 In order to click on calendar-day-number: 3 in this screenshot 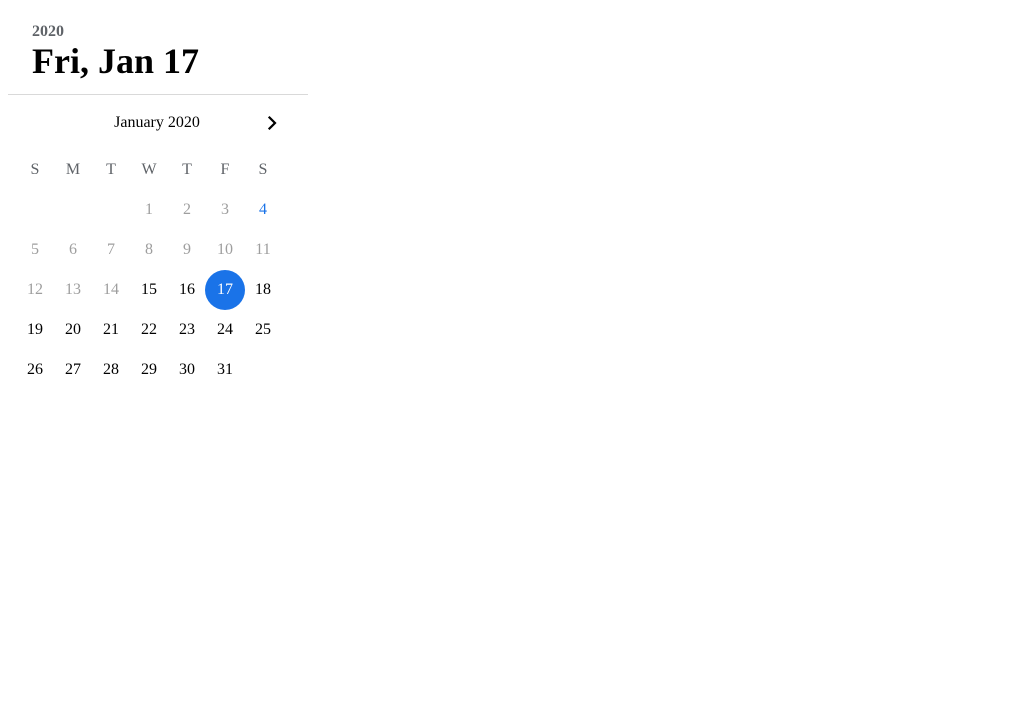, I will do `click(225, 209)`.